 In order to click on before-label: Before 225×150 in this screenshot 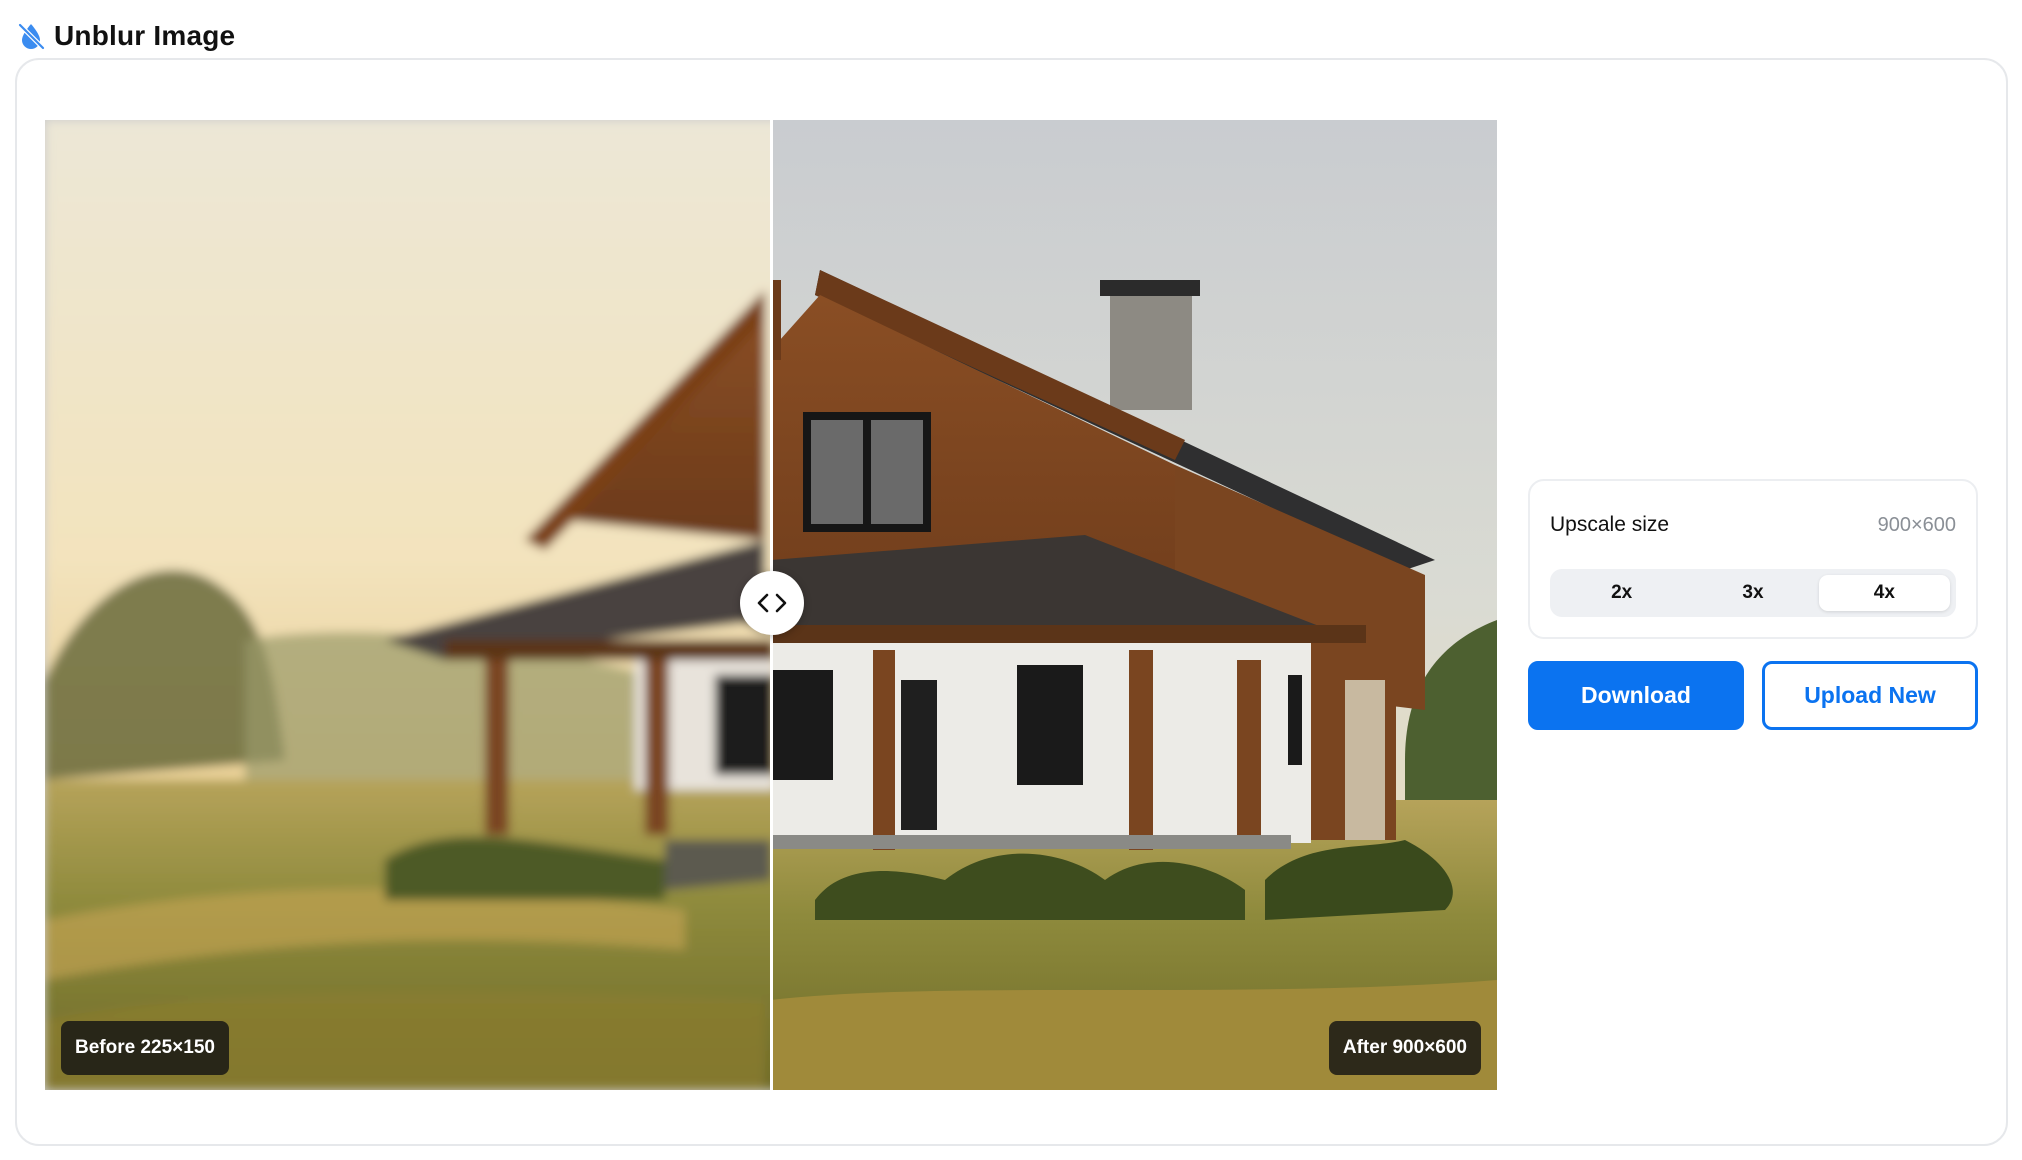, I will do `click(145, 1048)`.